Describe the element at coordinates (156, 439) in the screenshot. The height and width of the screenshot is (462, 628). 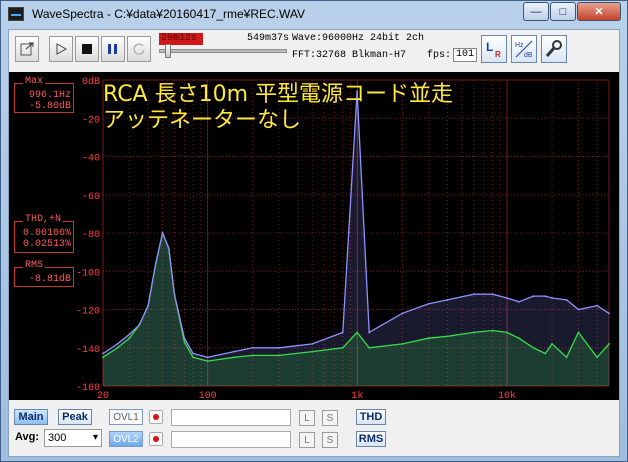
I see `ovl2-record-icon` at that location.